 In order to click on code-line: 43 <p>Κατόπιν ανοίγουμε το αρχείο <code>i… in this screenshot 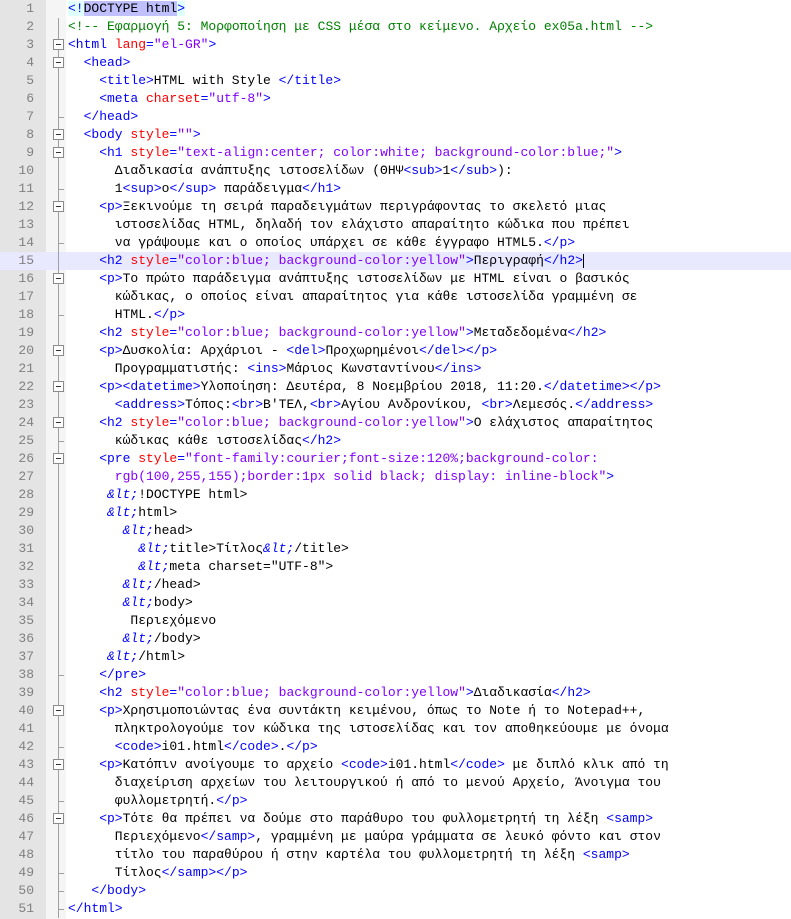, I will do `click(395, 765)`.